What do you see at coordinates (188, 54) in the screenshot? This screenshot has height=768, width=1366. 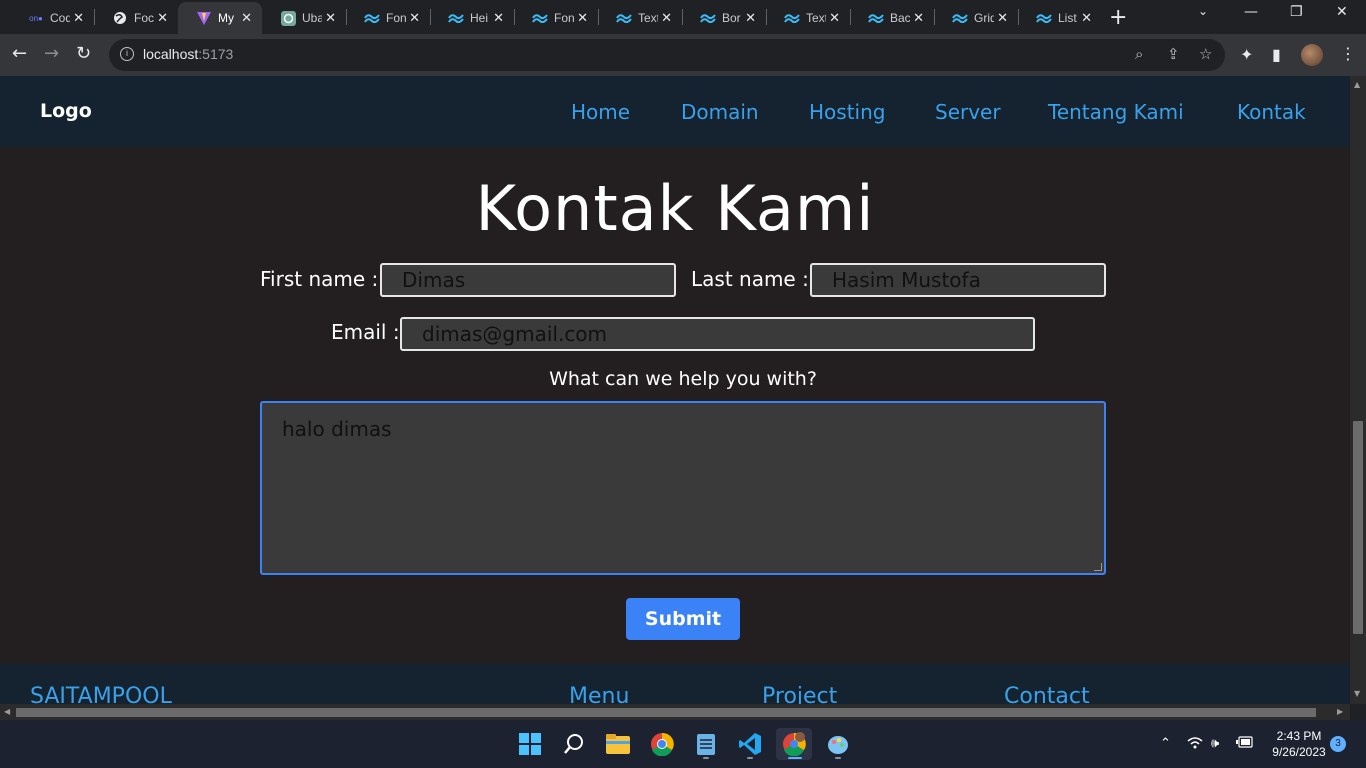 I see `url-text: localhost:5173` at bounding box center [188, 54].